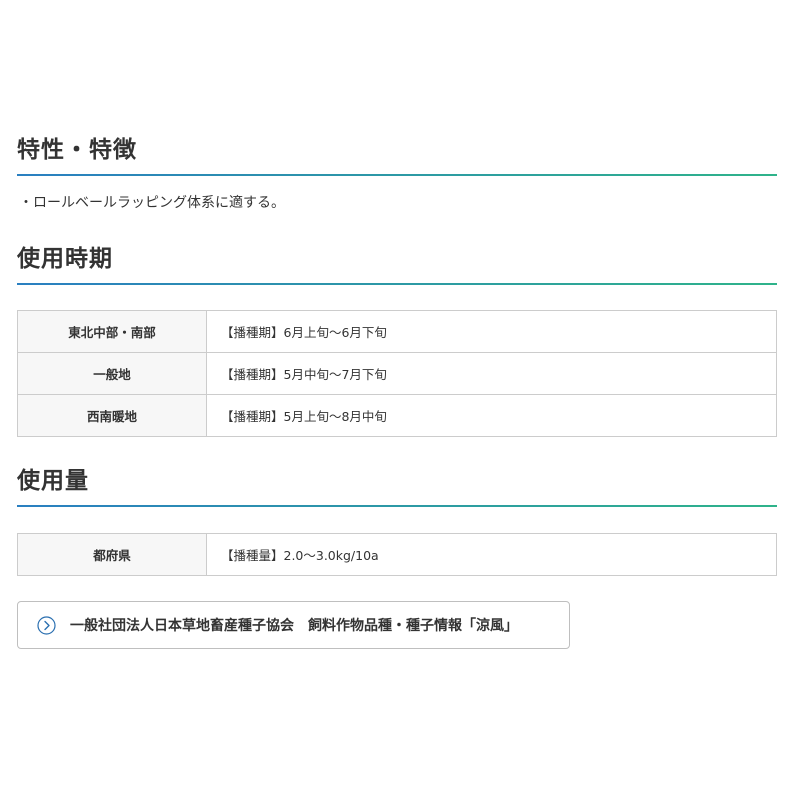 This screenshot has height=800, width=800. What do you see at coordinates (491, 373) in the screenshot?
I see `sowing-period-cell: 【播種期】5月中旬～7月下旬` at bounding box center [491, 373].